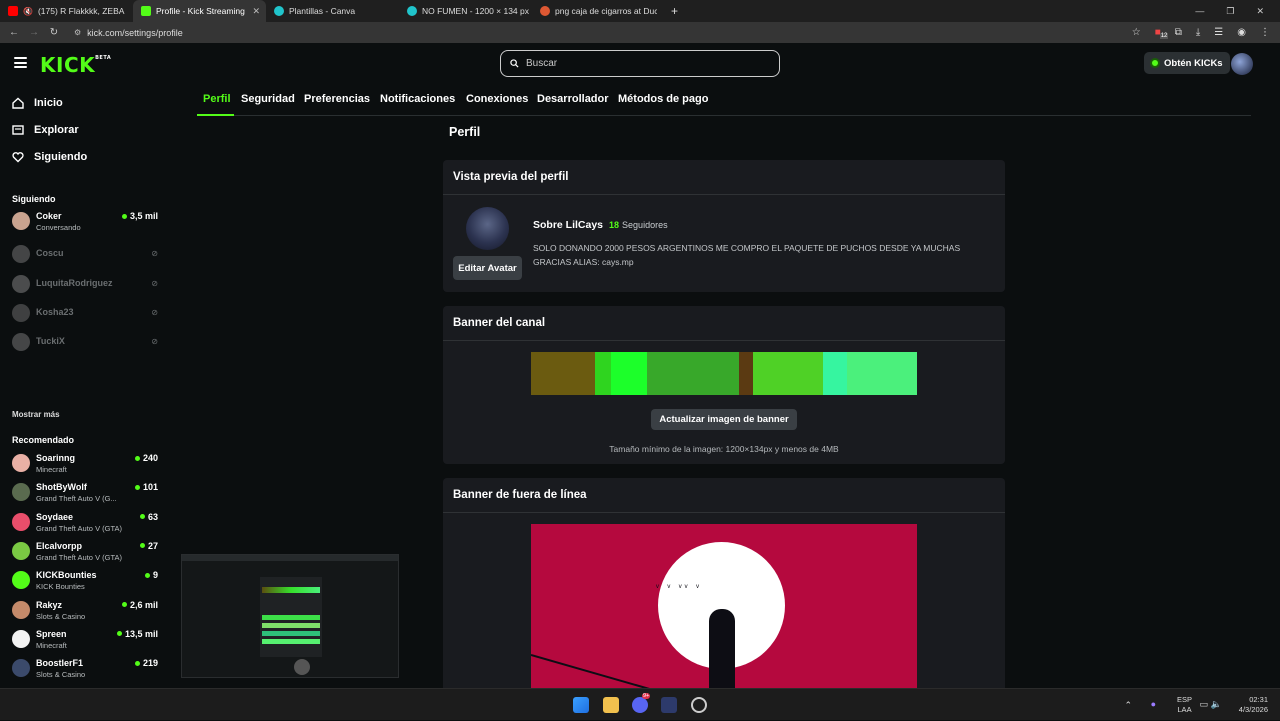 The width and height of the screenshot is (1280, 721). I want to click on channel-category: KICK Bounties, so click(60, 587).